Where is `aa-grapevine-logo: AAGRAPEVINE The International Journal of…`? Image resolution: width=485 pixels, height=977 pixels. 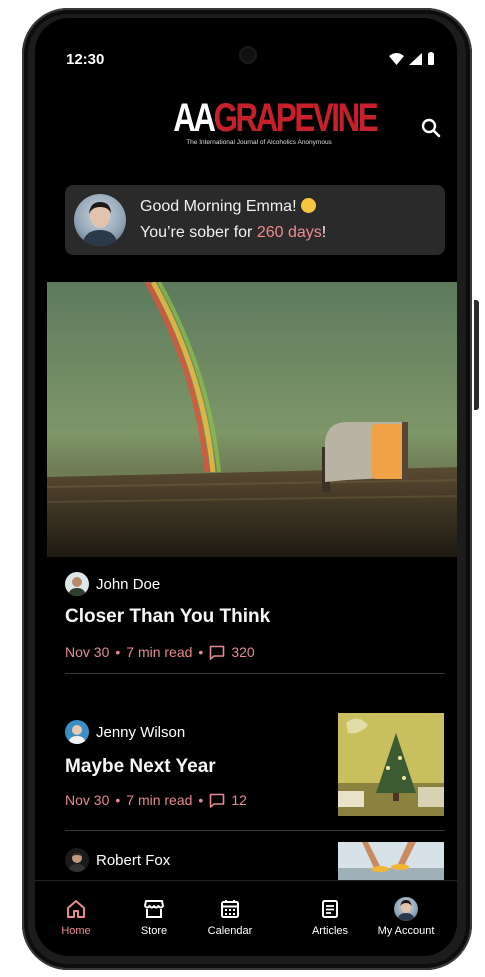
aa-grapevine-logo: AAGRAPEVINE The International Journal of… is located at coordinates (263, 121).